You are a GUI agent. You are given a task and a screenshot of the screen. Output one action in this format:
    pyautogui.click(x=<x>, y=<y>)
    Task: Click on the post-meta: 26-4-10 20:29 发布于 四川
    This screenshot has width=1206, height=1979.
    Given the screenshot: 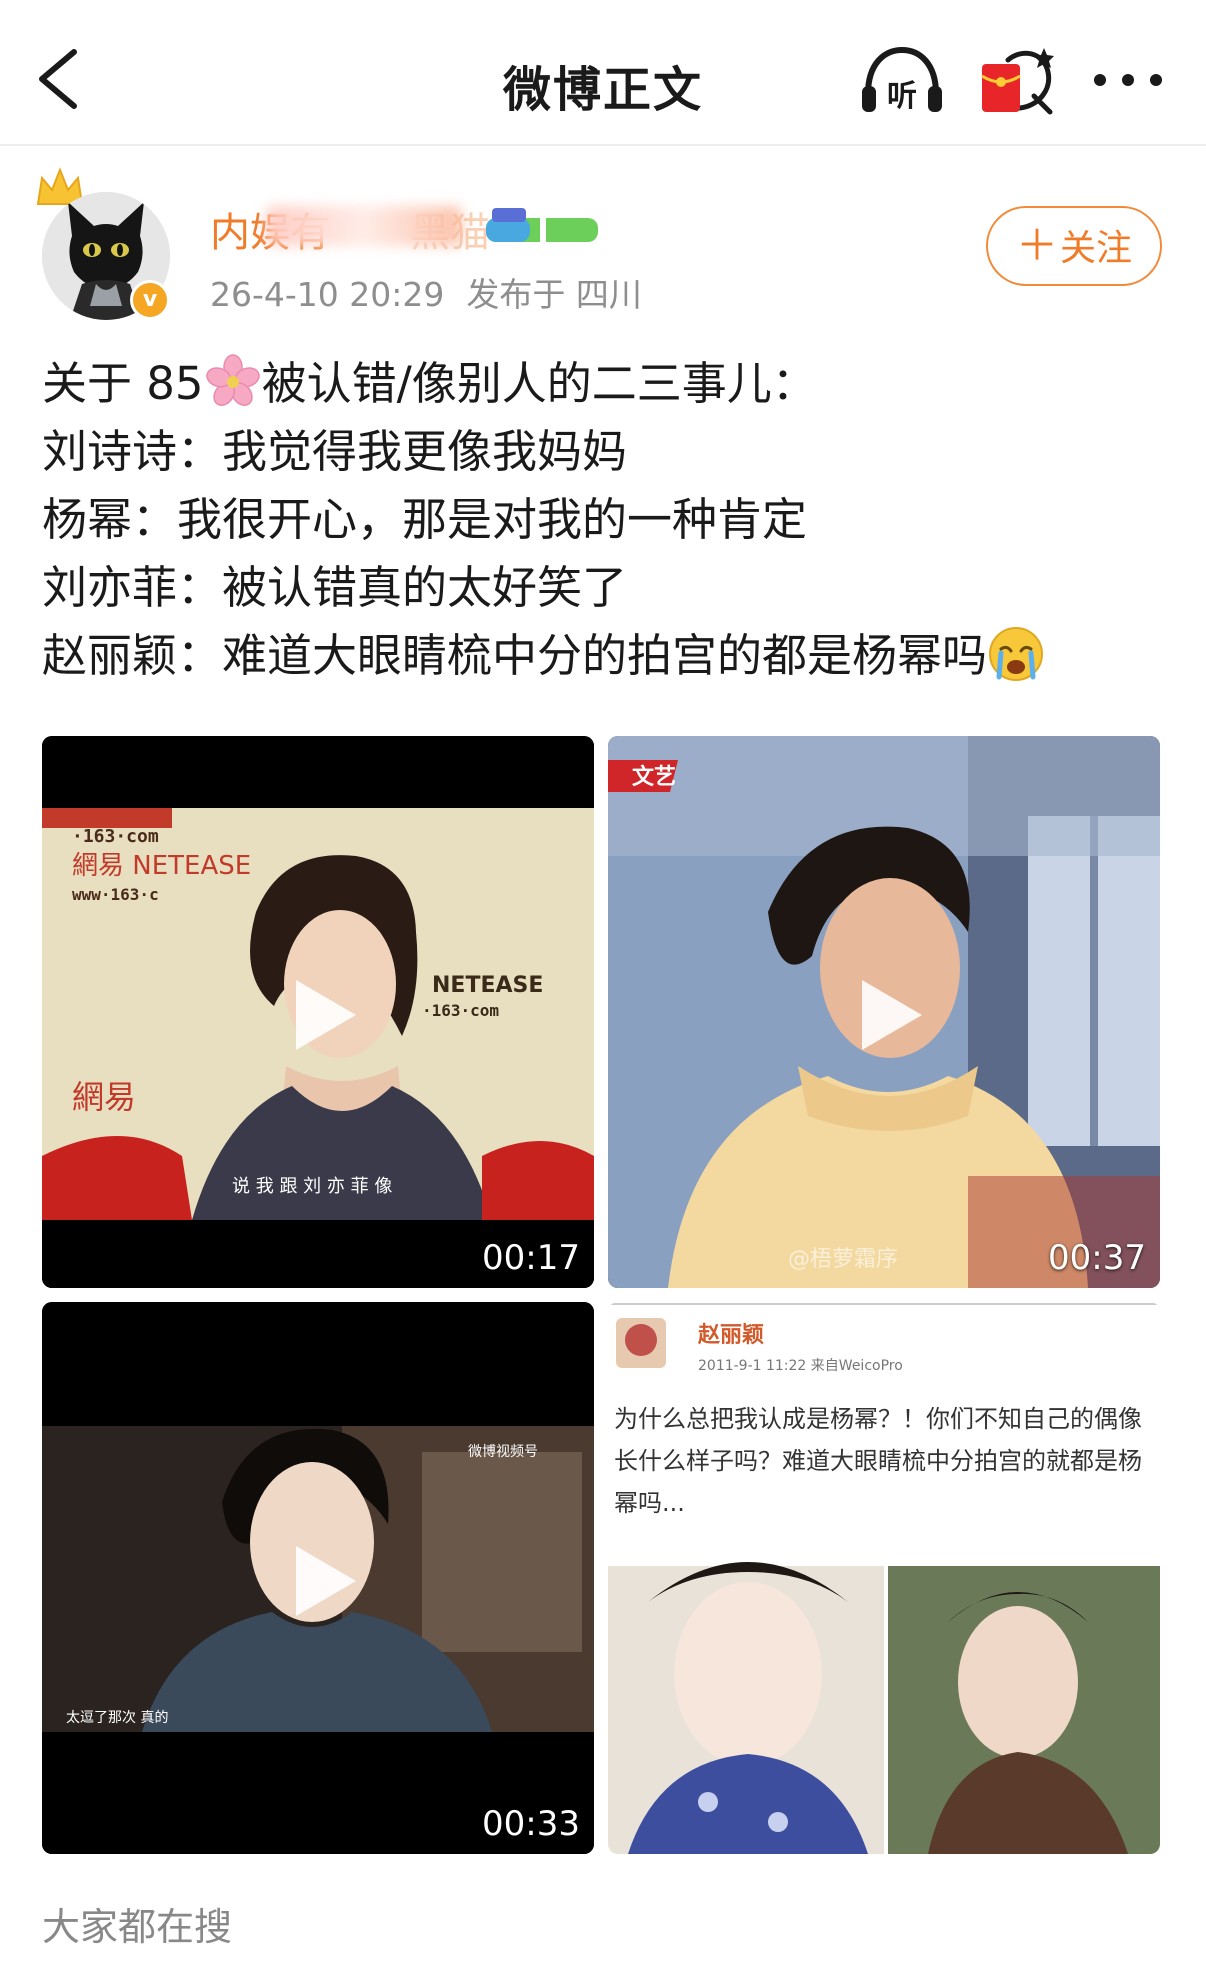 What is the action you would take?
    pyautogui.click(x=426, y=292)
    